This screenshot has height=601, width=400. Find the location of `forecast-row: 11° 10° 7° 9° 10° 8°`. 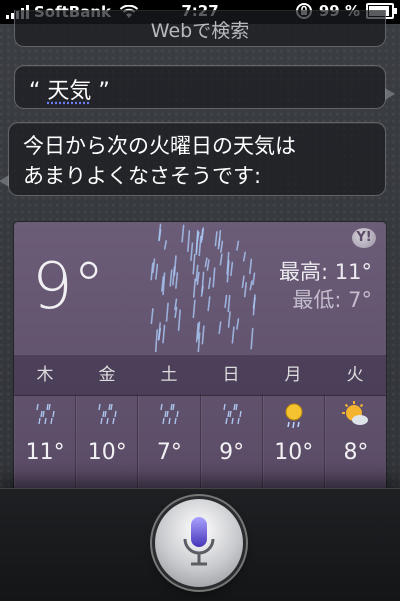

forecast-row: 11° 10° 7° 9° 10° 8° is located at coordinates (200, 442).